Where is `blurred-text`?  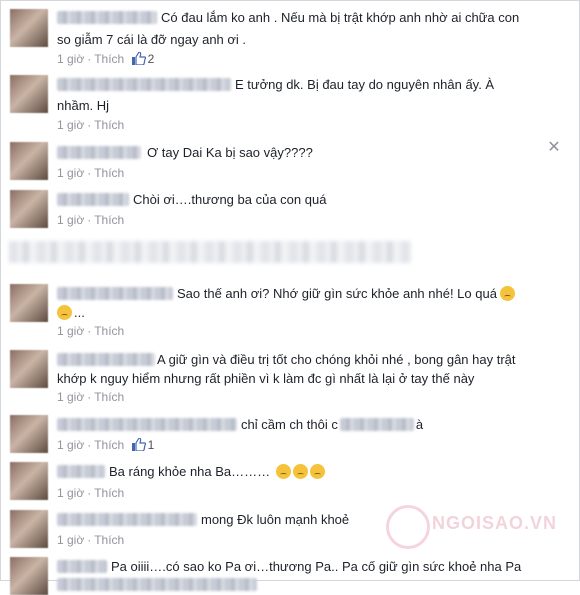
blurred-text is located at coordinates (157, 584).